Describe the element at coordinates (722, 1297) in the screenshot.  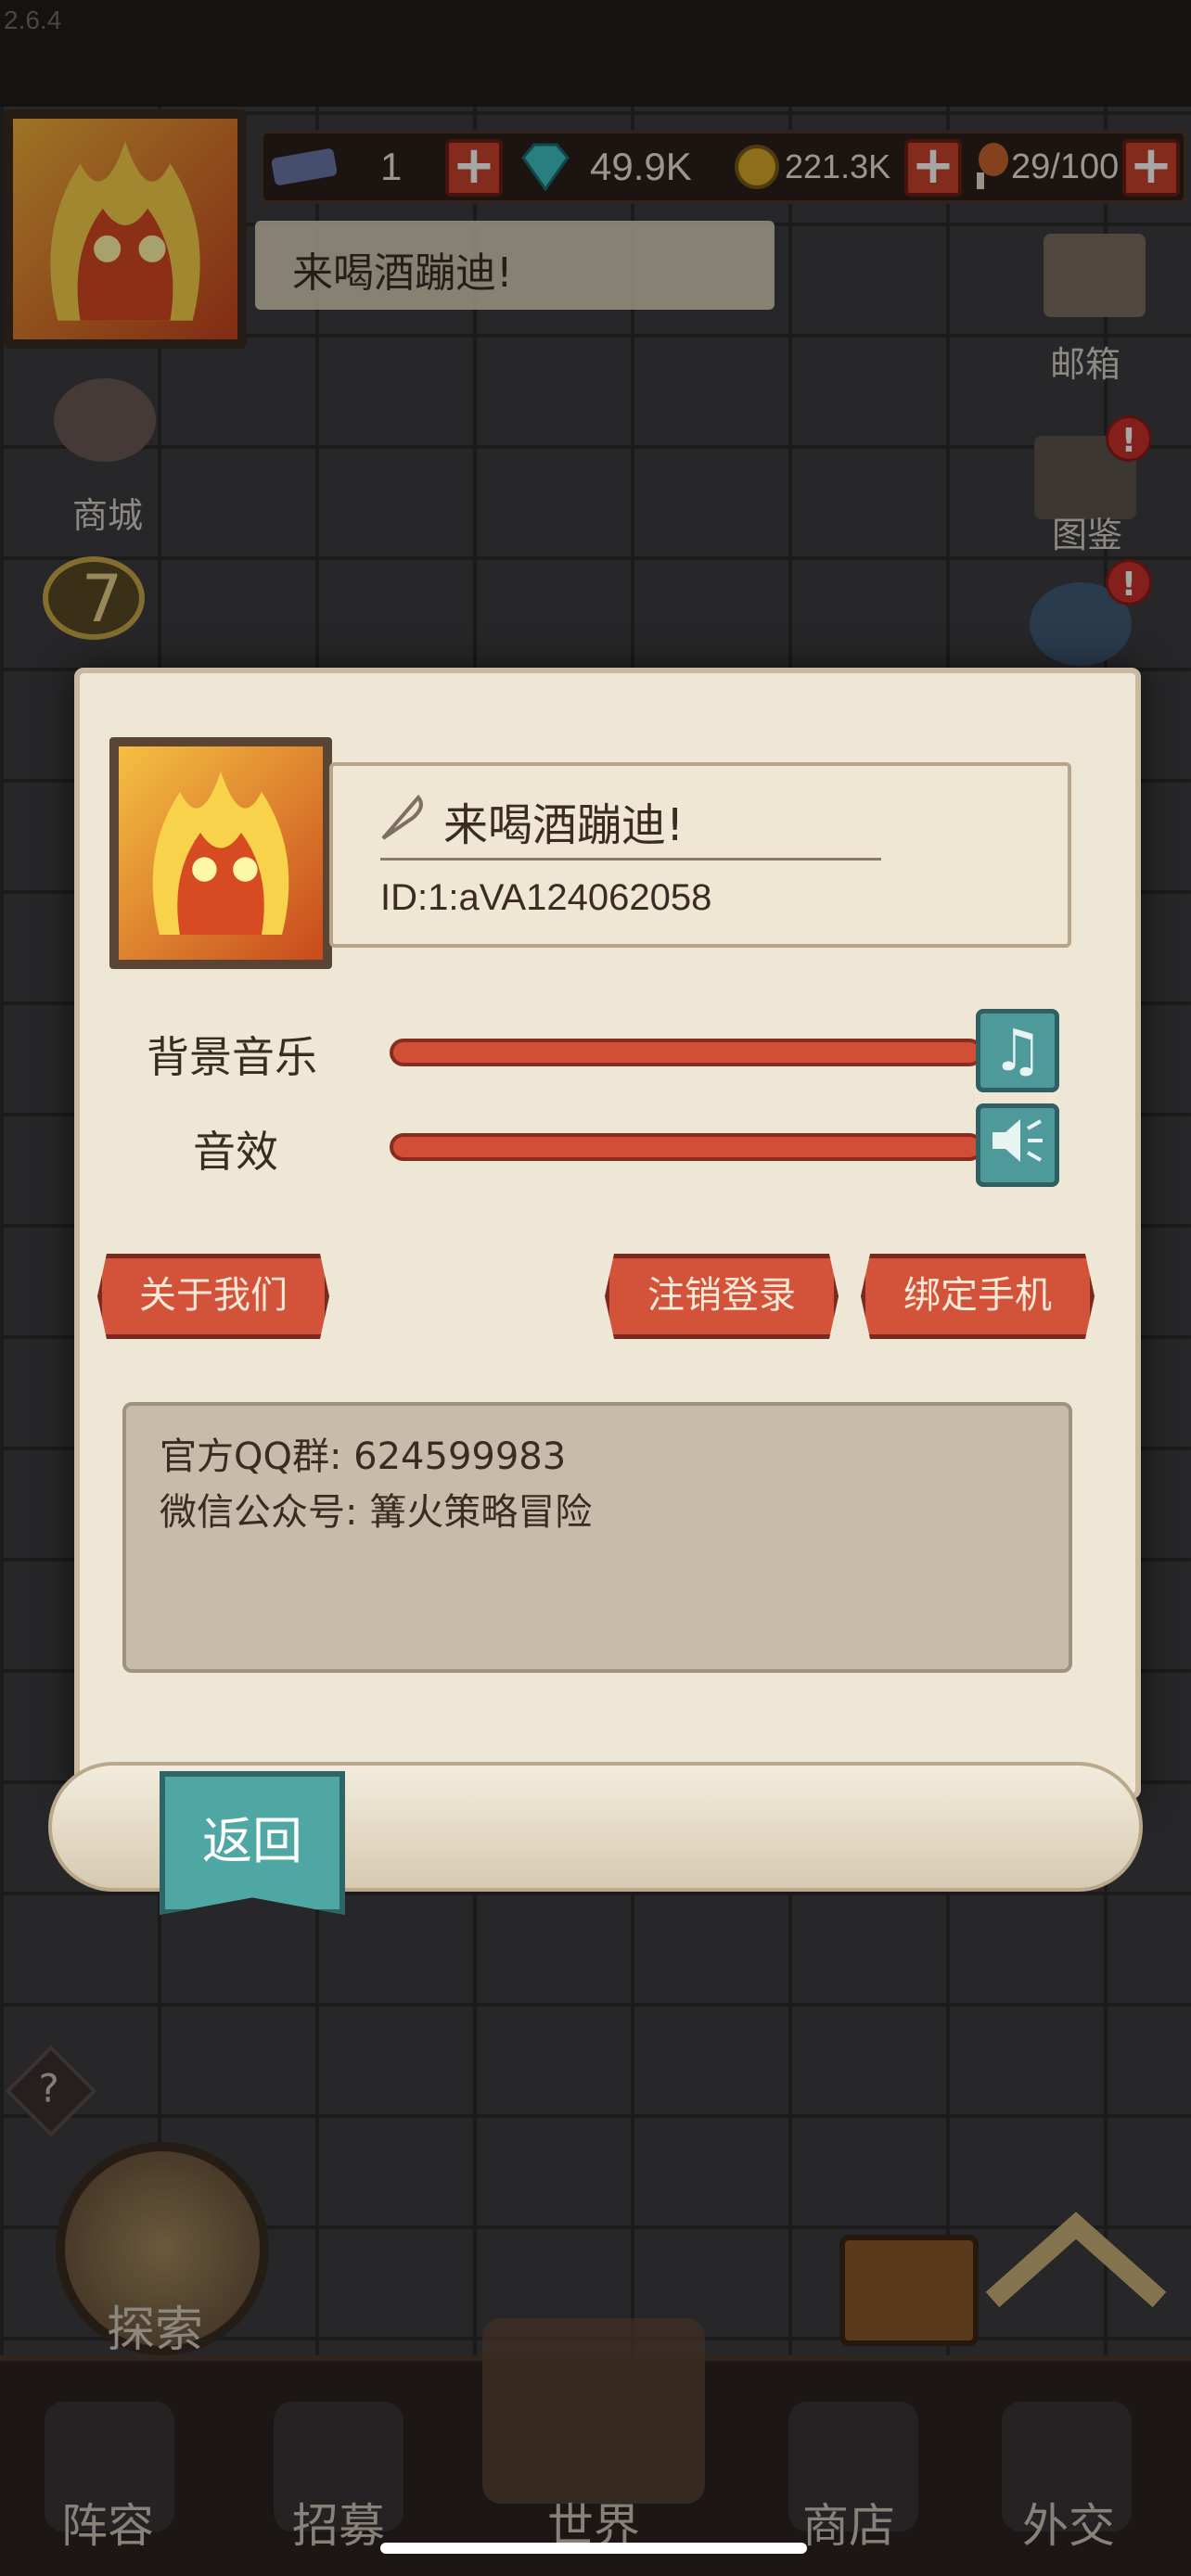
I see `logout-button: 注销登录` at that location.